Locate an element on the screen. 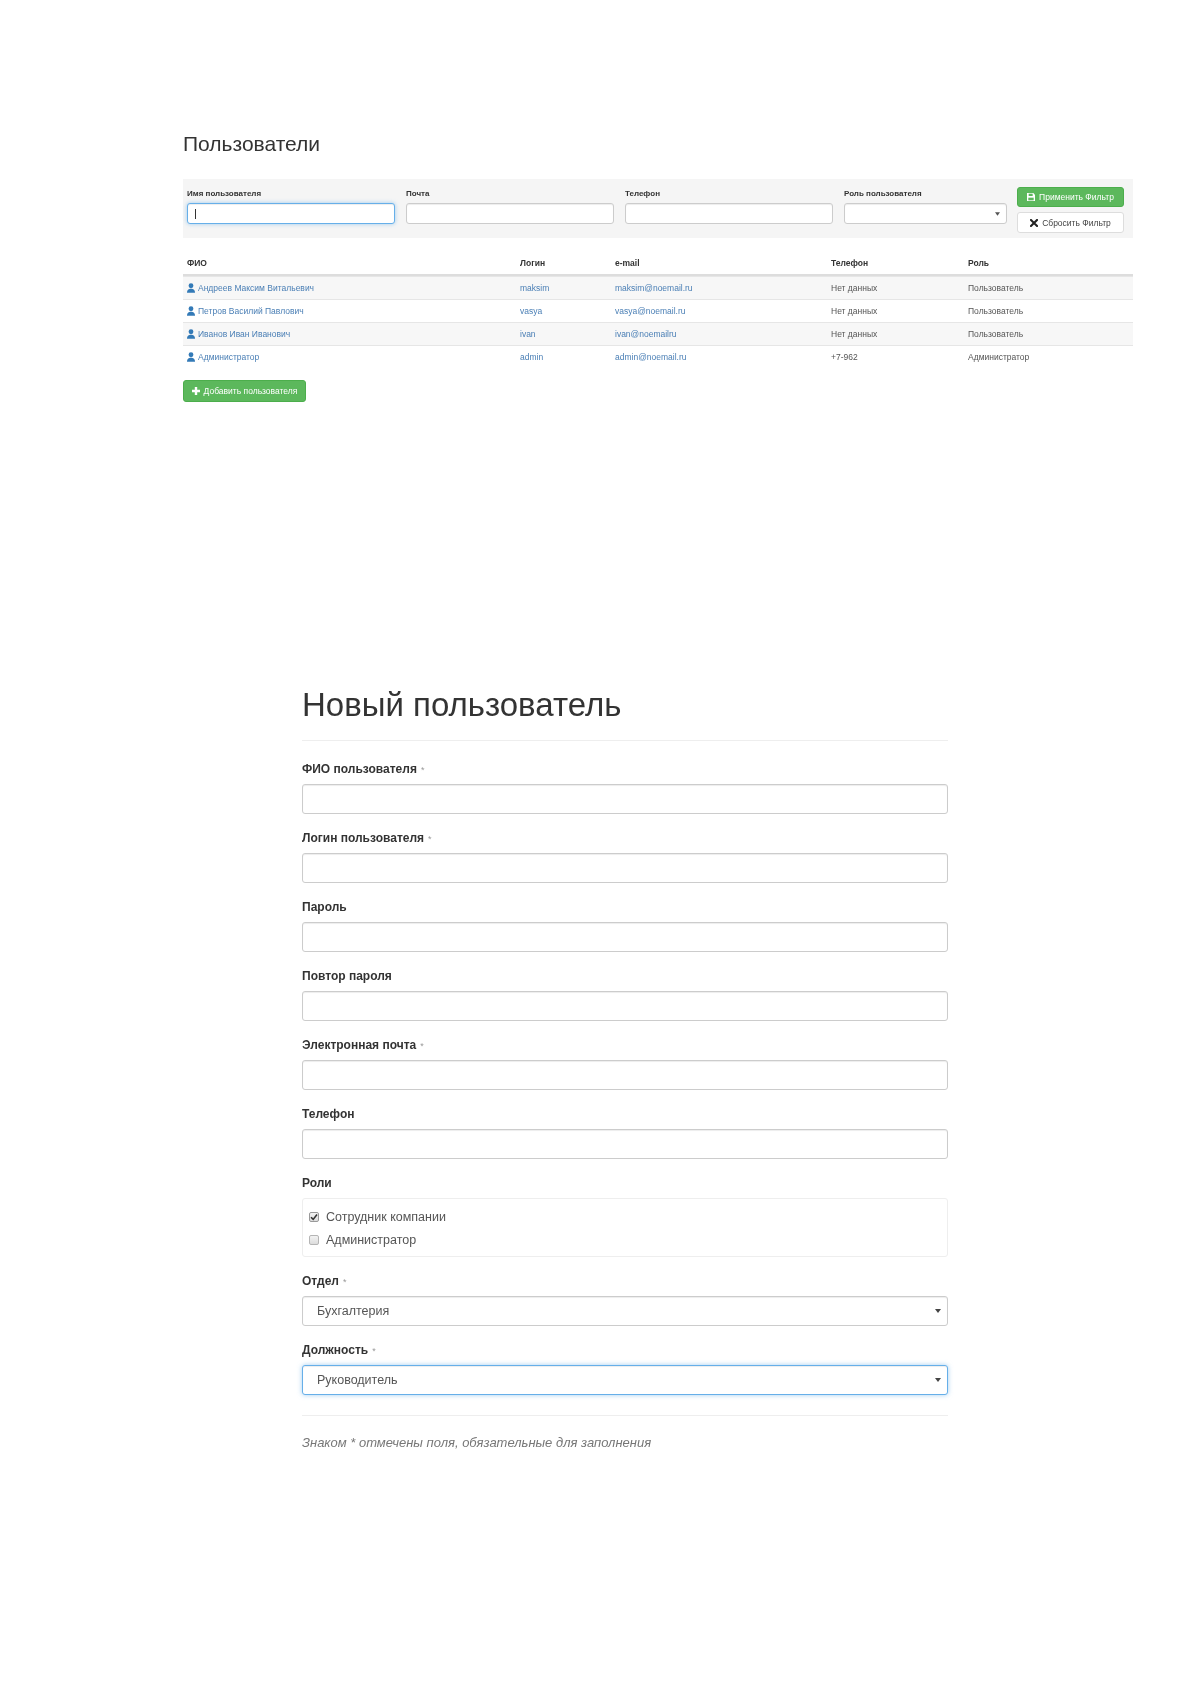  user-name-link: Петров Василий Павлович is located at coordinates (245, 311).